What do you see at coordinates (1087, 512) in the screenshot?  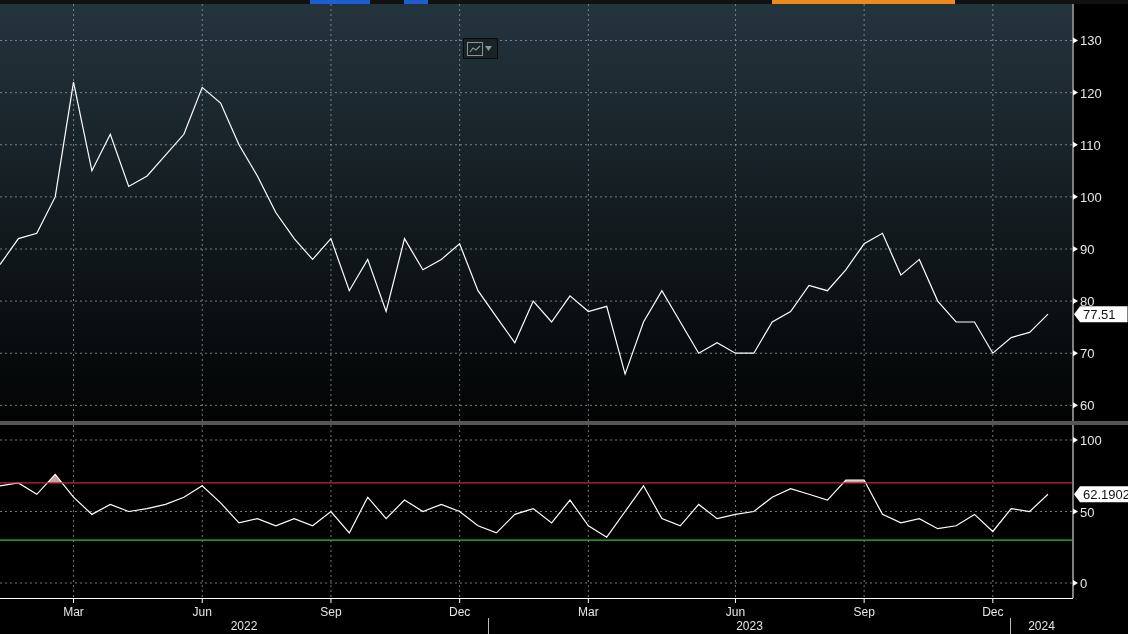 I see `y-tick-label: 50` at bounding box center [1087, 512].